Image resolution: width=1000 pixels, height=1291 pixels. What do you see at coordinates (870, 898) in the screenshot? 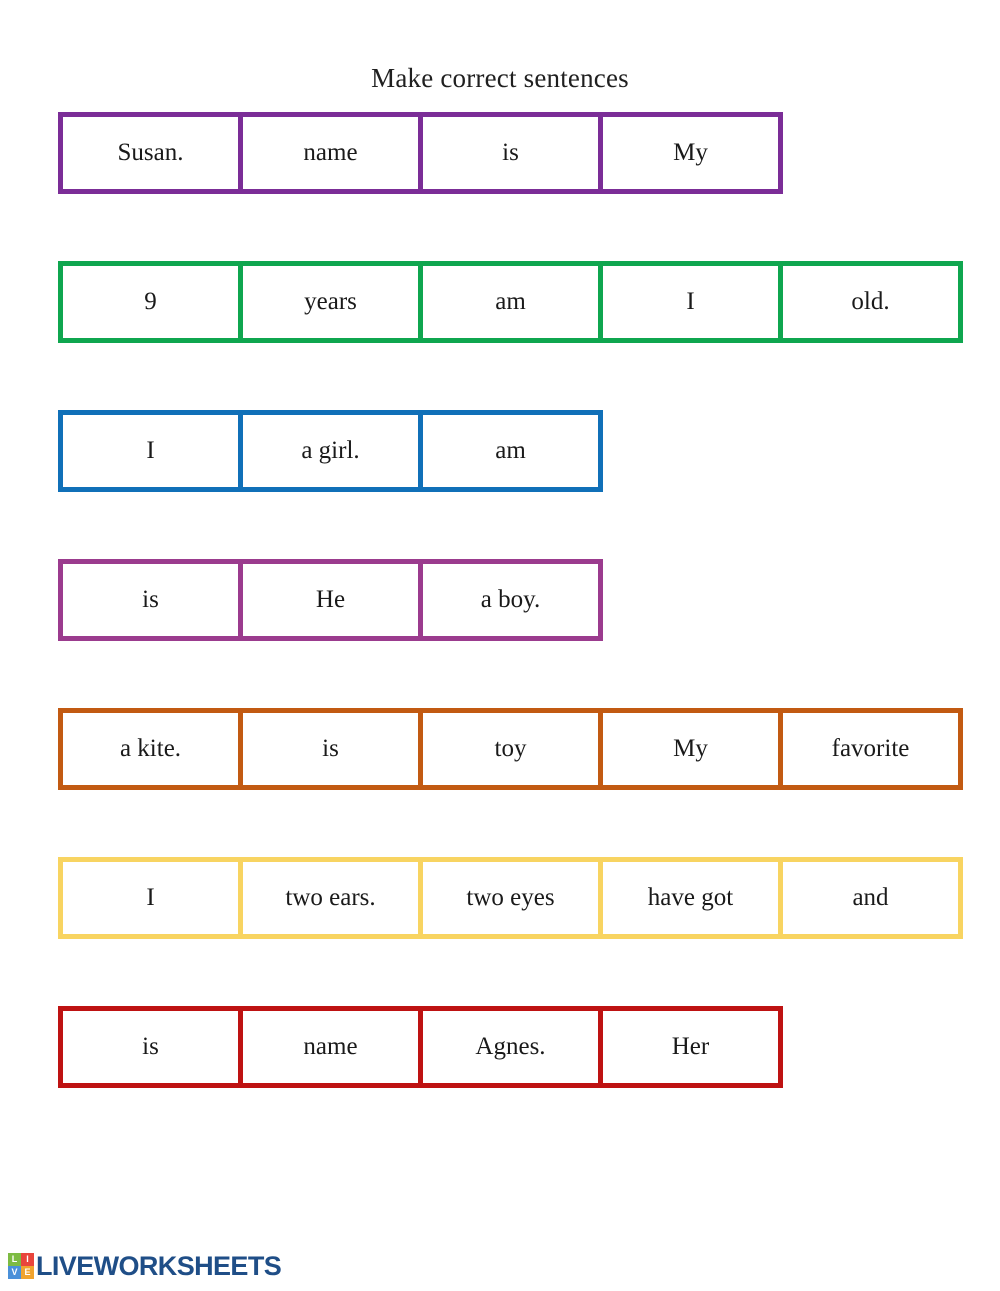
I see `word-card: and` at bounding box center [870, 898].